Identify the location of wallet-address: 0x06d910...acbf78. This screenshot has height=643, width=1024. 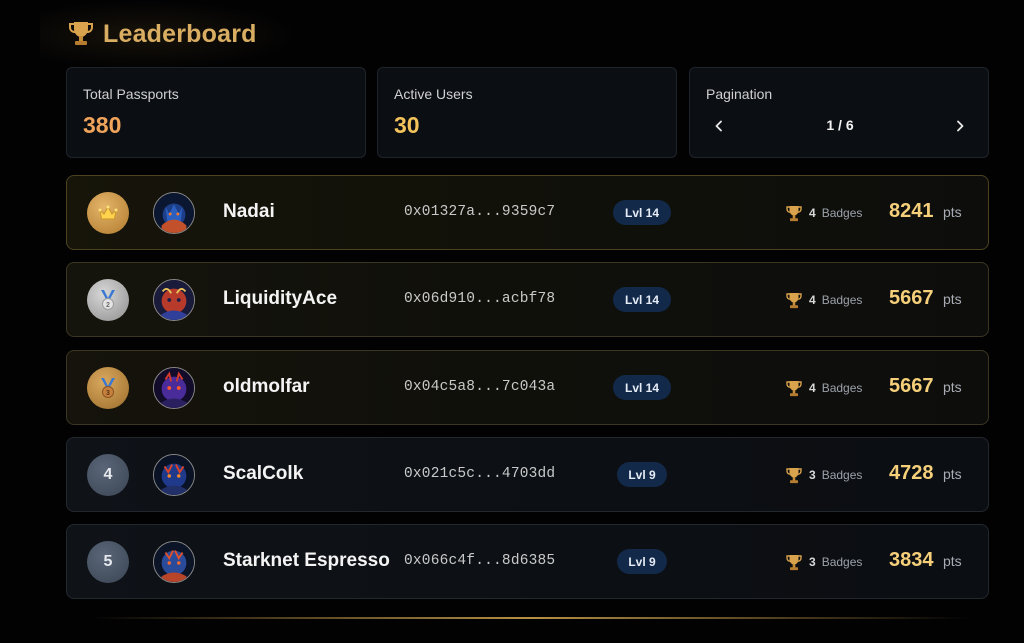
(480, 299).